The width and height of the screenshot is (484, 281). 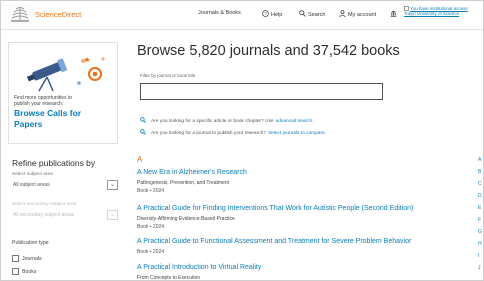 What do you see at coordinates (168, 75) in the screenshot?
I see `filter-label: Filter by journal or book title` at bounding box center [168, 75].